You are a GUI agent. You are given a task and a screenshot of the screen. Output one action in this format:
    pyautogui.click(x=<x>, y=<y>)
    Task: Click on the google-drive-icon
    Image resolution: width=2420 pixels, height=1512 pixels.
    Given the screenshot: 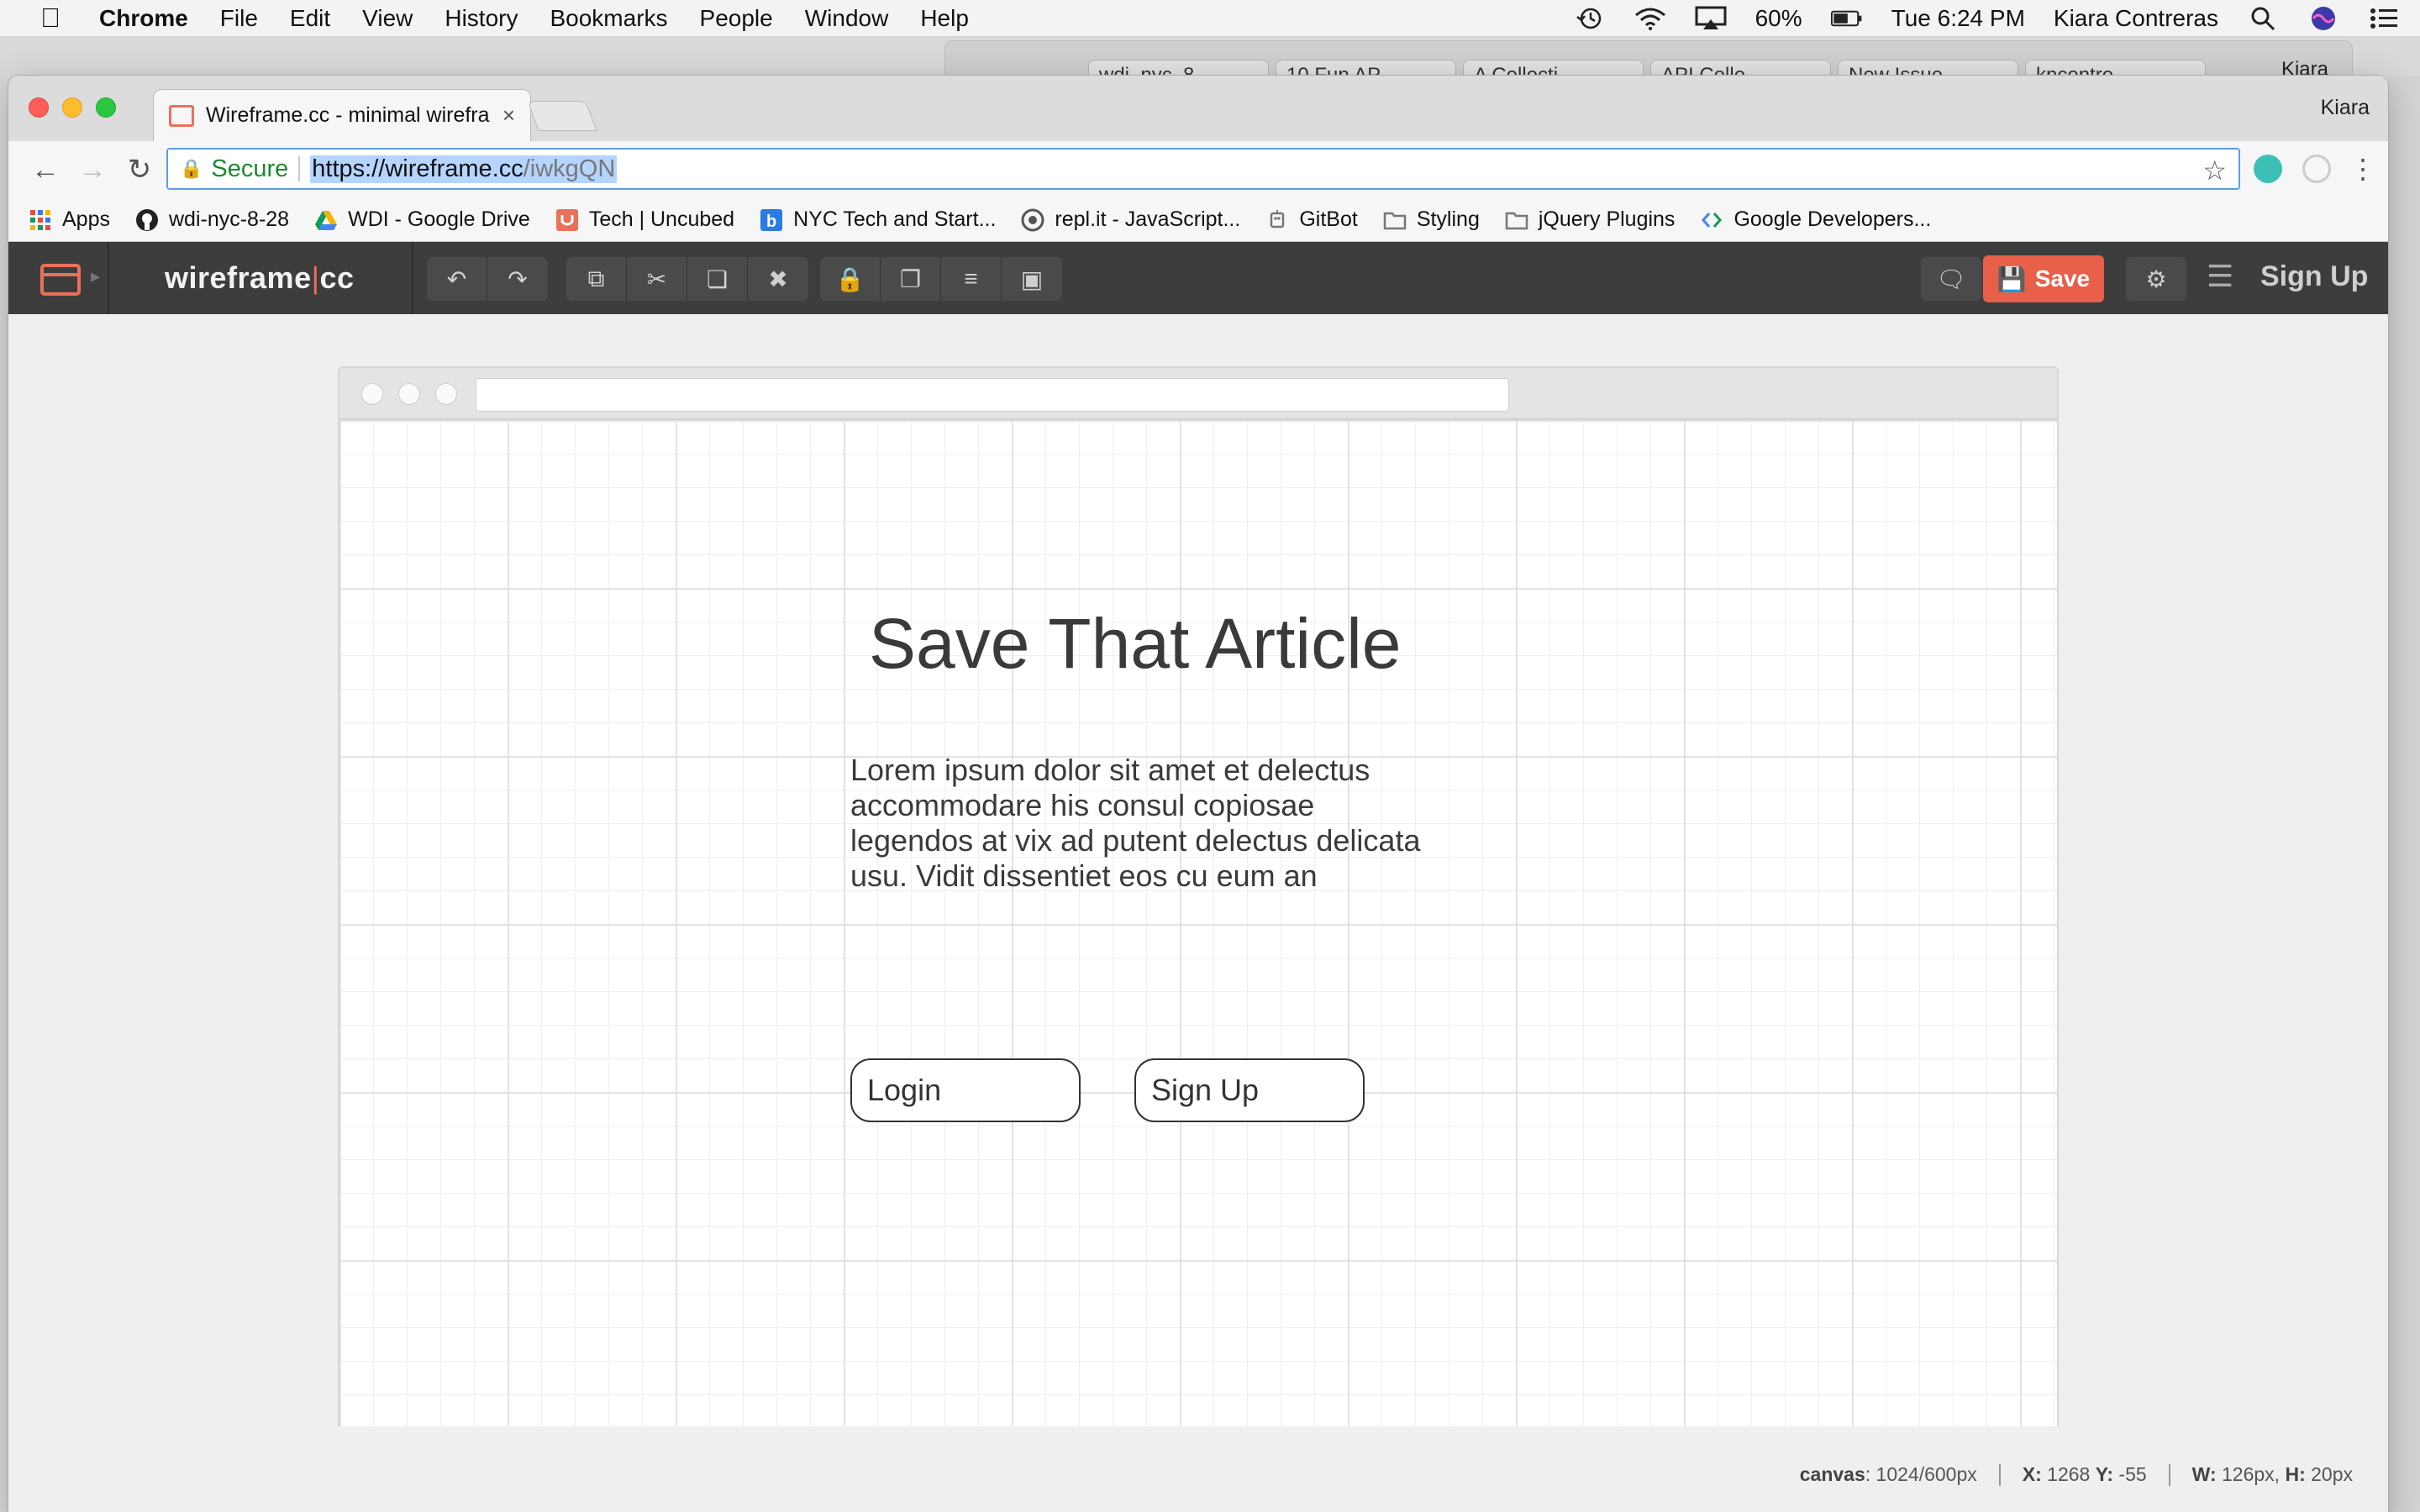 What is the action you would take?
    pyautogui.click(x=326, y=220)
    